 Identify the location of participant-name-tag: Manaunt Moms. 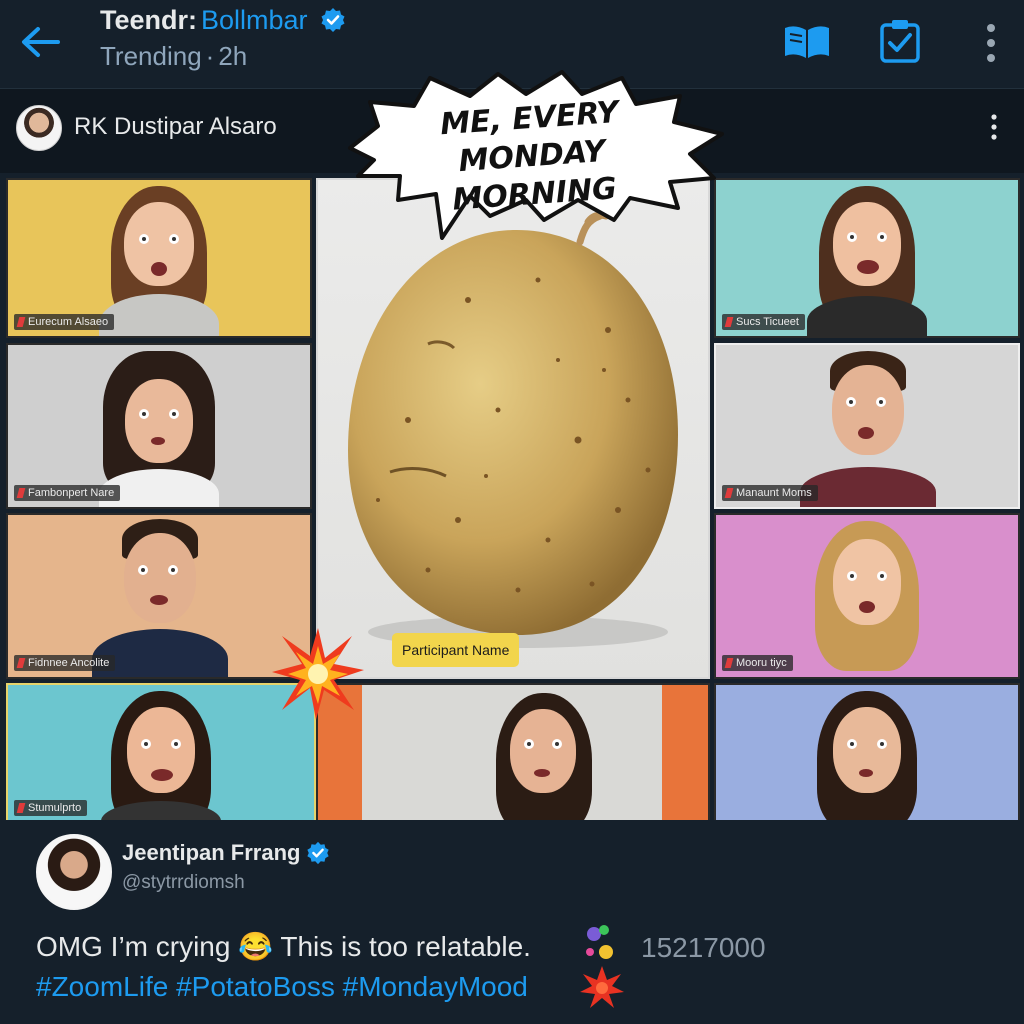
(770, 493).